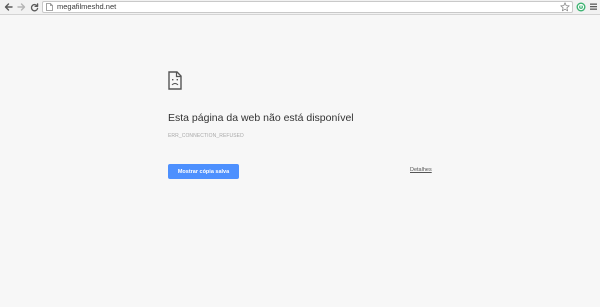 The width and height of the screenshot is (600, 307). What do you see at coordinates (261, 118) in the screenshot?
I see `error-title: Esta página da web não está disponível` at bounding box center [261, 118].